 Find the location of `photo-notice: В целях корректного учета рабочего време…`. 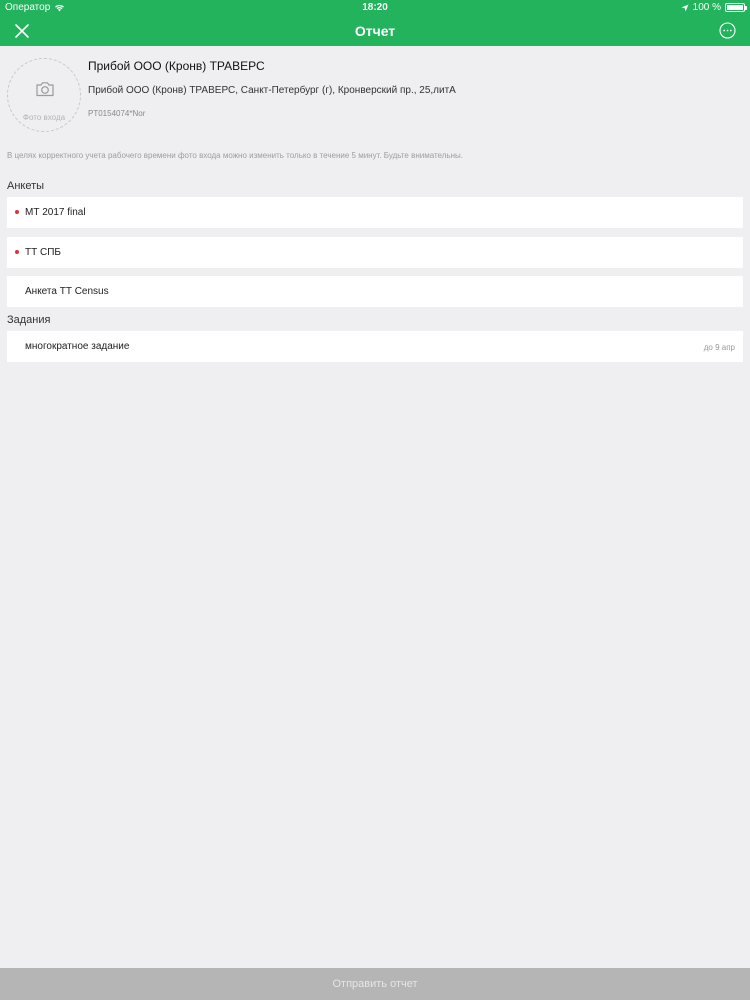

photo-notice: В целях корректного учета рабочего време… is located at coordinates (235, 155).